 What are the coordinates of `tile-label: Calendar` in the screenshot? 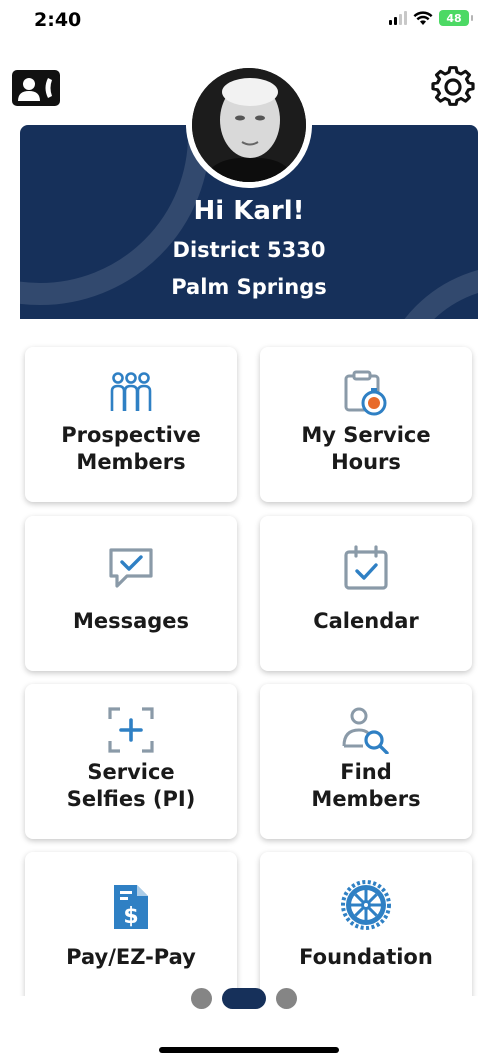 It's located at (366, 621).